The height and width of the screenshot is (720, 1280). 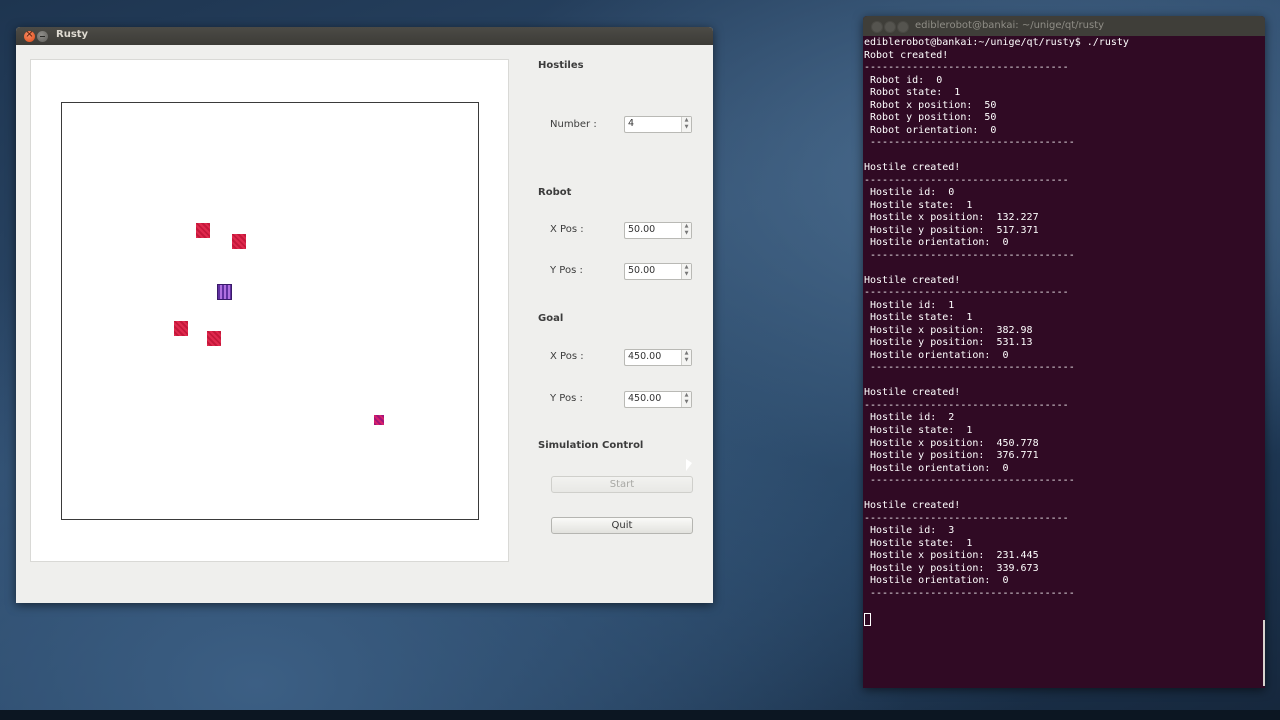 I want to click on terminal-line: Robot id: 0, so click(x=903, y=80).